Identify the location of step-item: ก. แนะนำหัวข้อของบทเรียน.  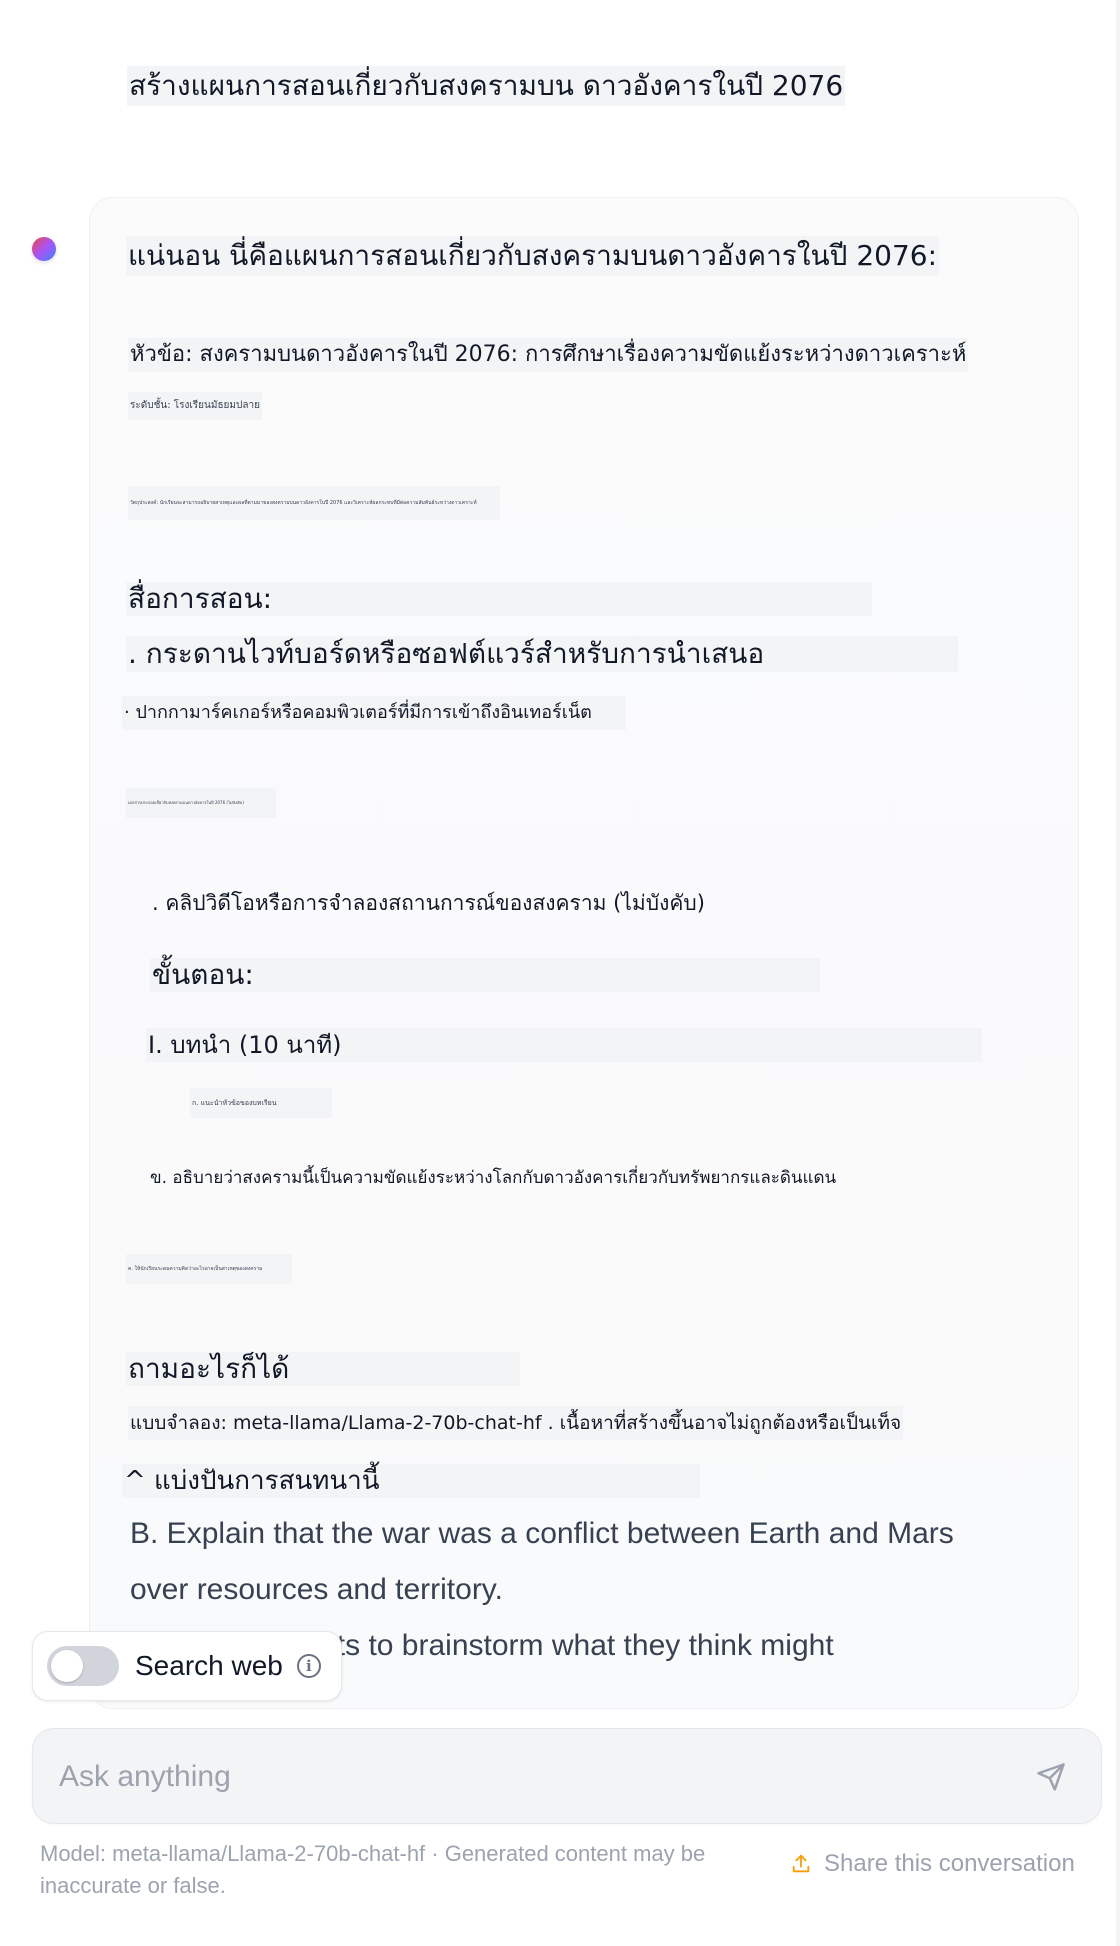
(261, 1103).